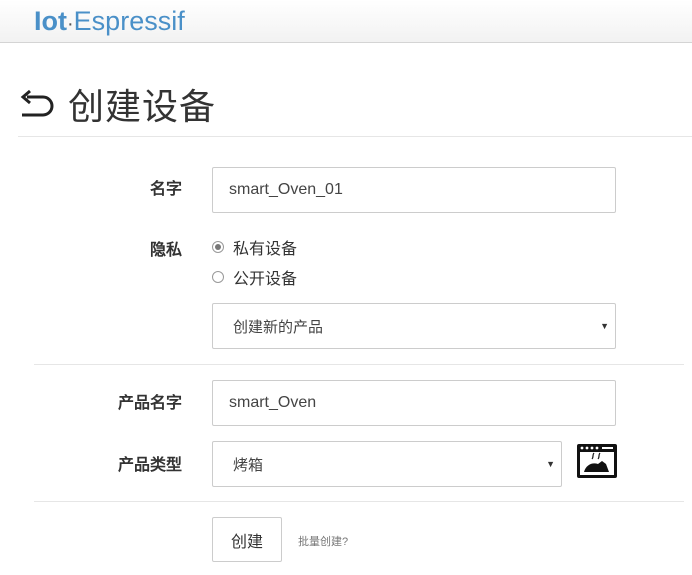 The image size is (692, 575). Describe the element at coordinates (597, 461) in the screenshot. I see `oven-icon` at that location.